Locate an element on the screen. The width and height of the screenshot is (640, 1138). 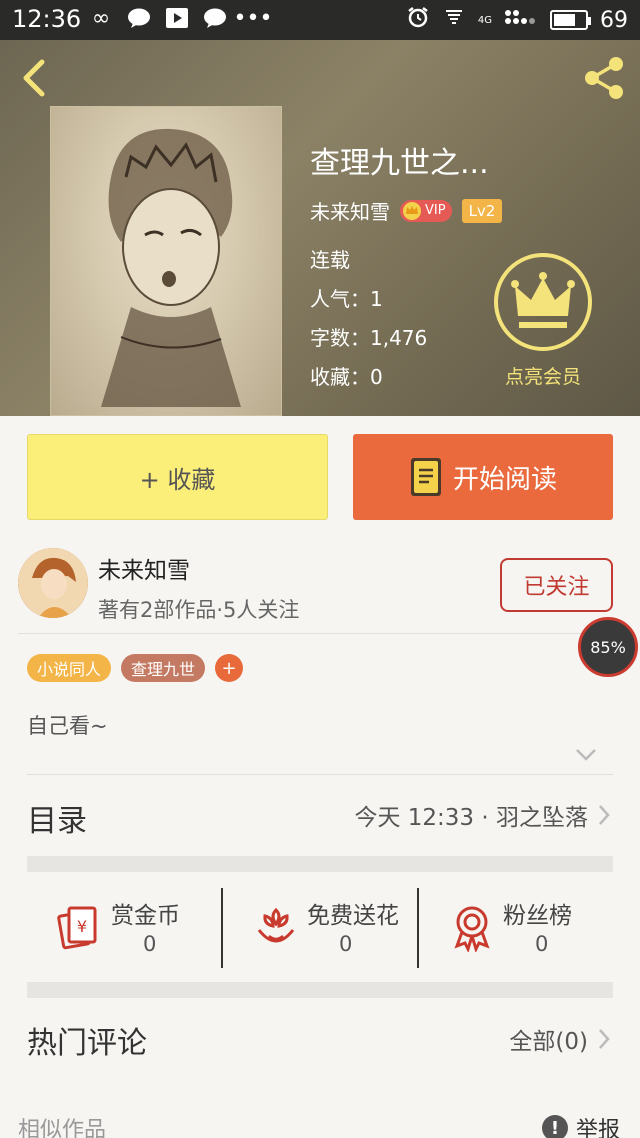
vip-crown-icon is located at coordinates (412, 210).